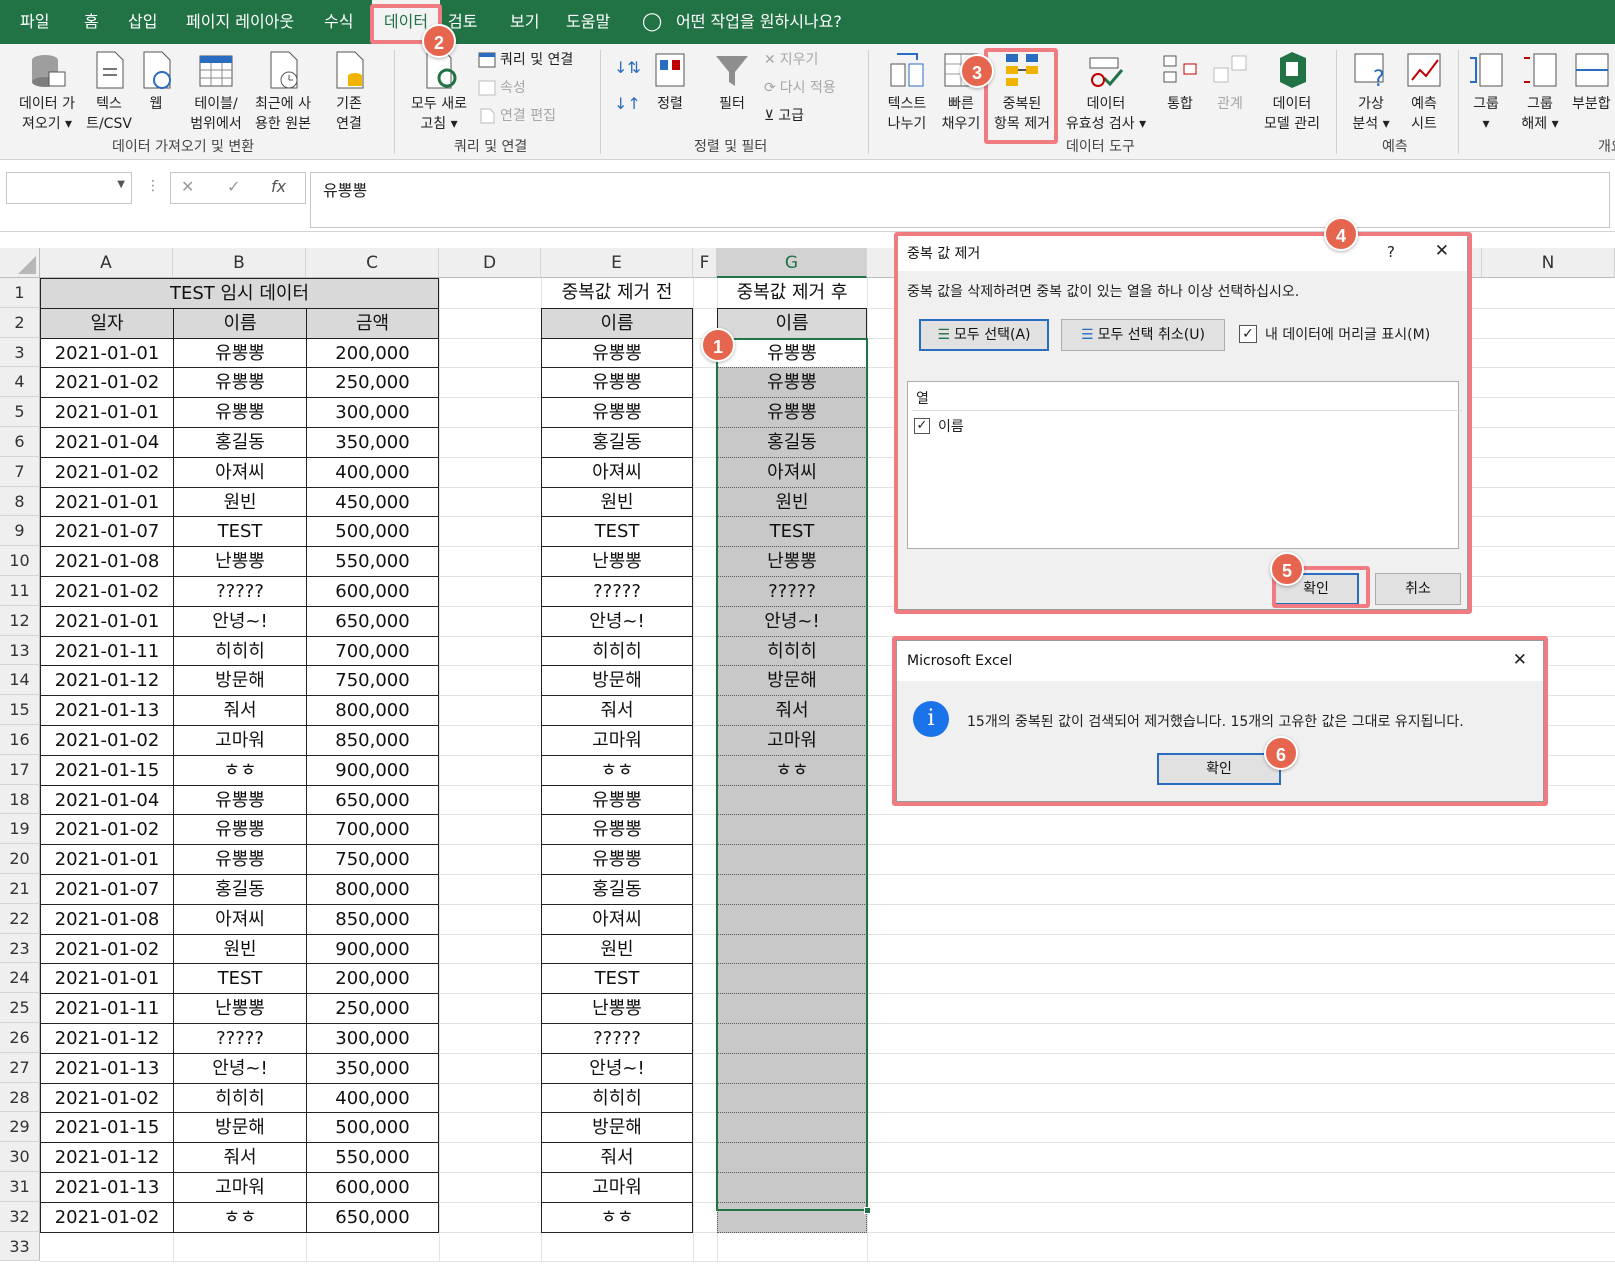 This screenshot has height=1278, width=1615. What do you see at coordinates (240, 1187) in the screenshot?
I see `cell-name: 고마워` at bounding box center [240, 1187].